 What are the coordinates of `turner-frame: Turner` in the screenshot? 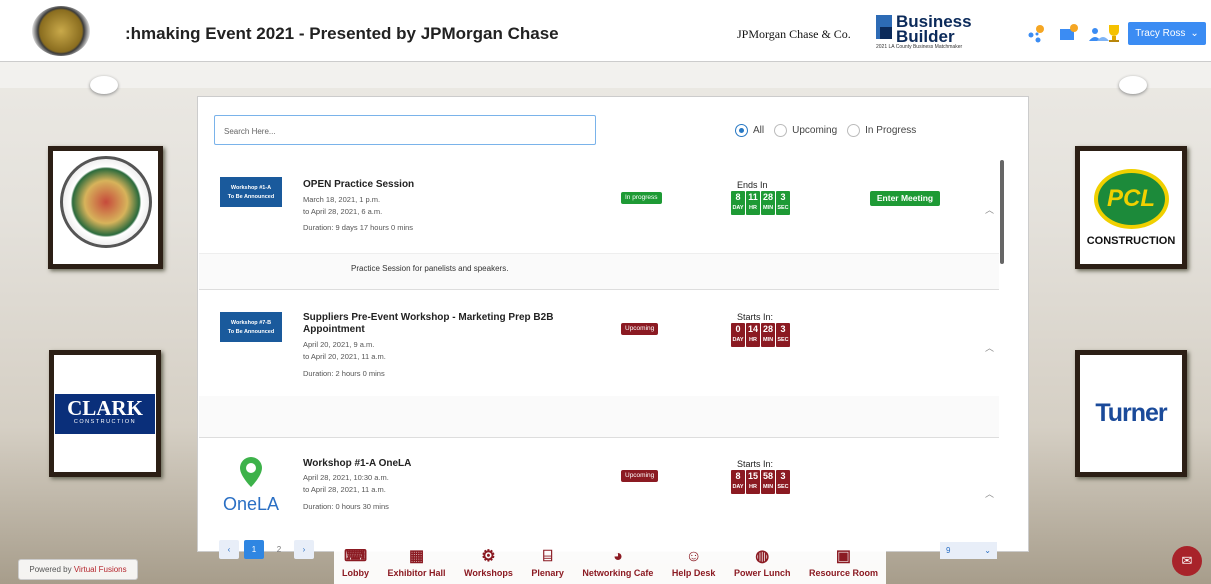 It's located at (1131, 413).